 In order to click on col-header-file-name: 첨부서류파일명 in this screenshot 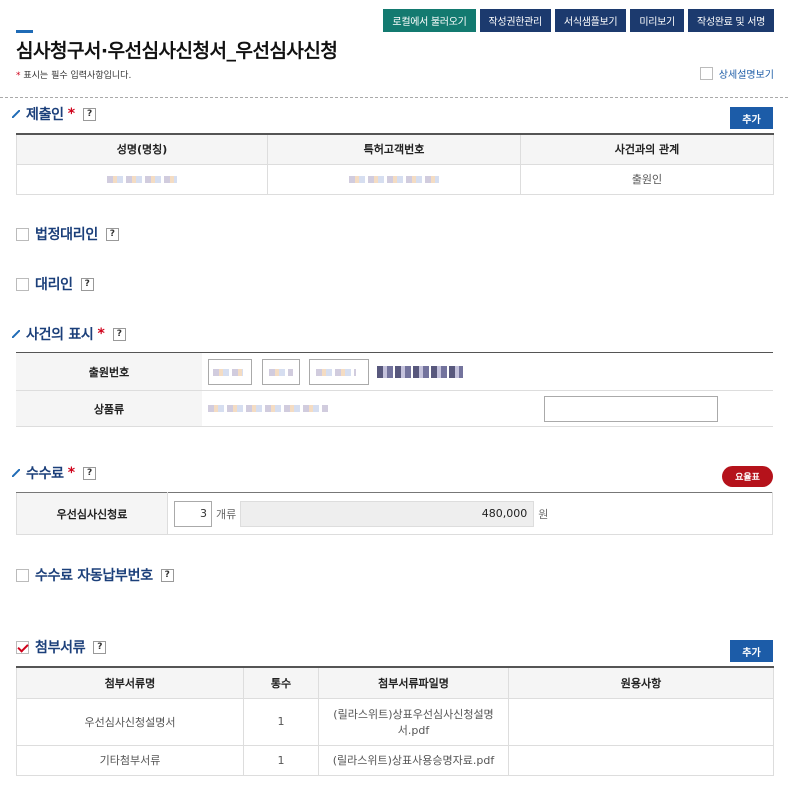, I will do `click(413, 683)`.